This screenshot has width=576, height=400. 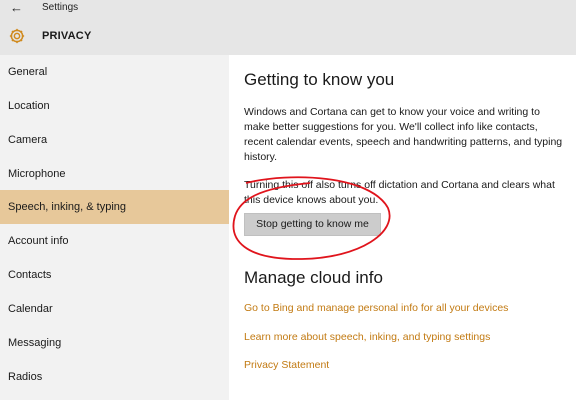 I want to click on section-heading-getting-to-know-you: Getting to know you, so click(x=319, y=79).